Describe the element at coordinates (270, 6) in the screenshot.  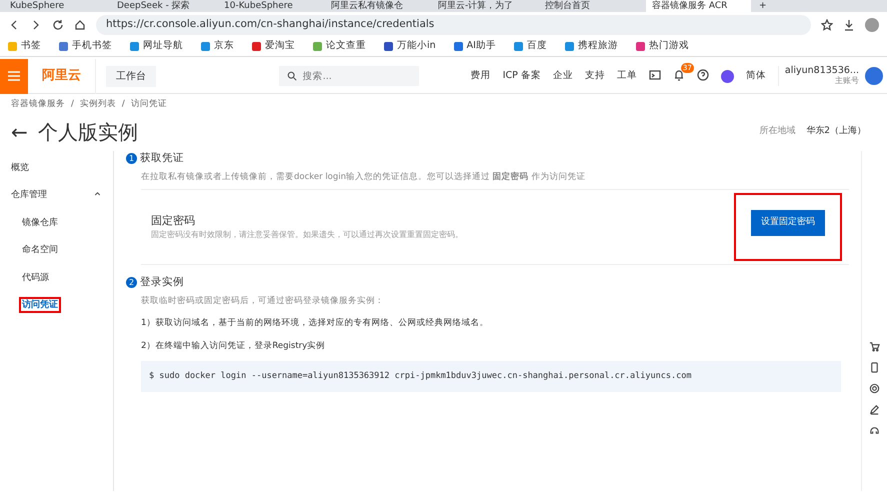
I see `browser-tab: 10-KubeSphere` at that location.